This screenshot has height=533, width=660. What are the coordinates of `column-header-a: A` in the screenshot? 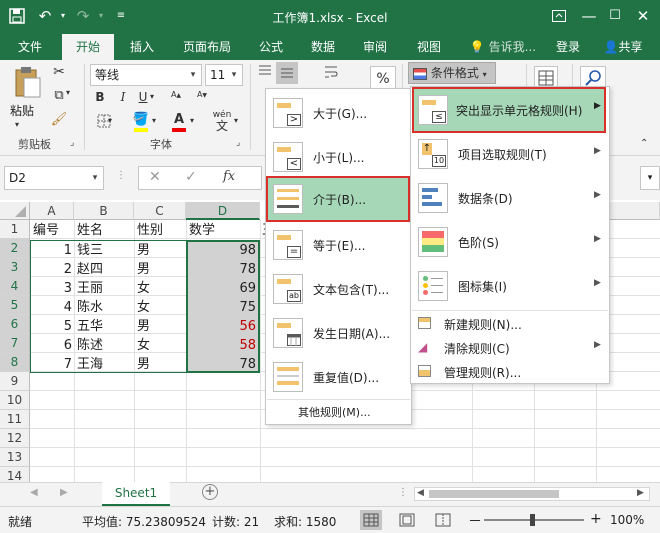 It's located at (52, 211).